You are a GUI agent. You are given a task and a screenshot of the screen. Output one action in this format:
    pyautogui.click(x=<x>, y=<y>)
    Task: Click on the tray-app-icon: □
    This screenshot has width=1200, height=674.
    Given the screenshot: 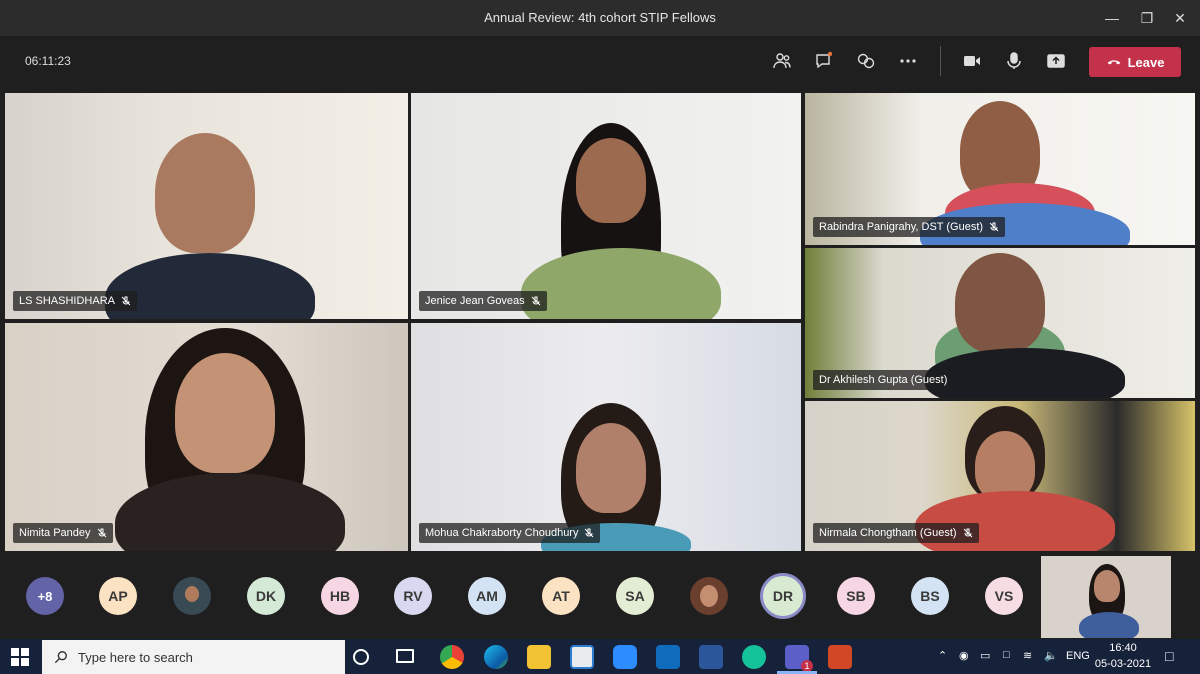 What is the action you would take?
    pyautogui.click(x=1006, y=655)
    